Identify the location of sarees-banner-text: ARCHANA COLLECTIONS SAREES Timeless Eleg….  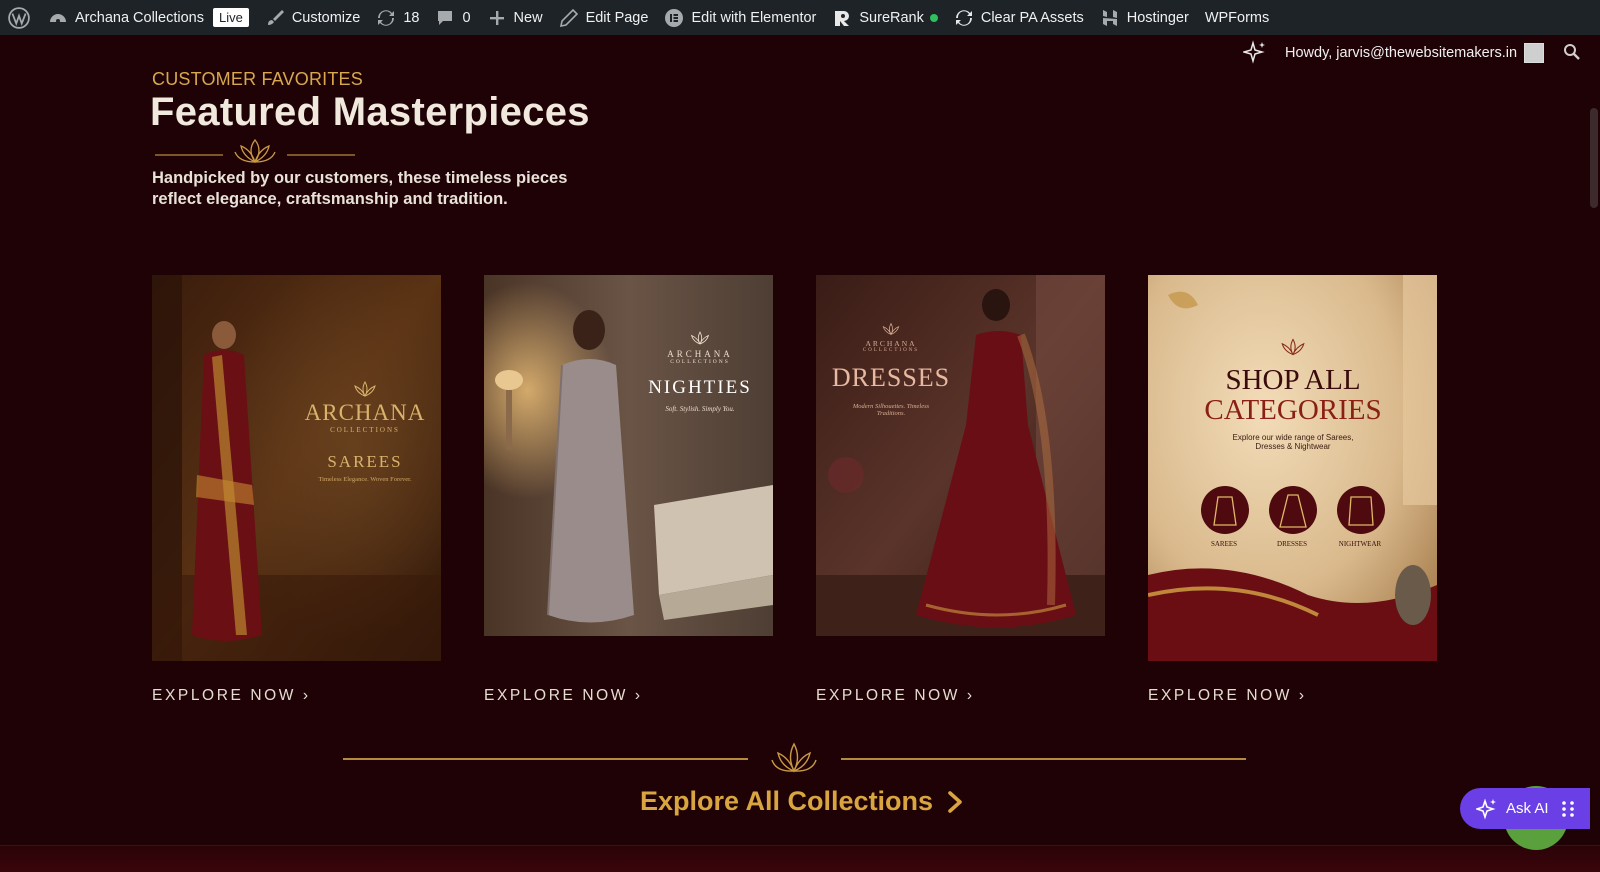
(365, 431).